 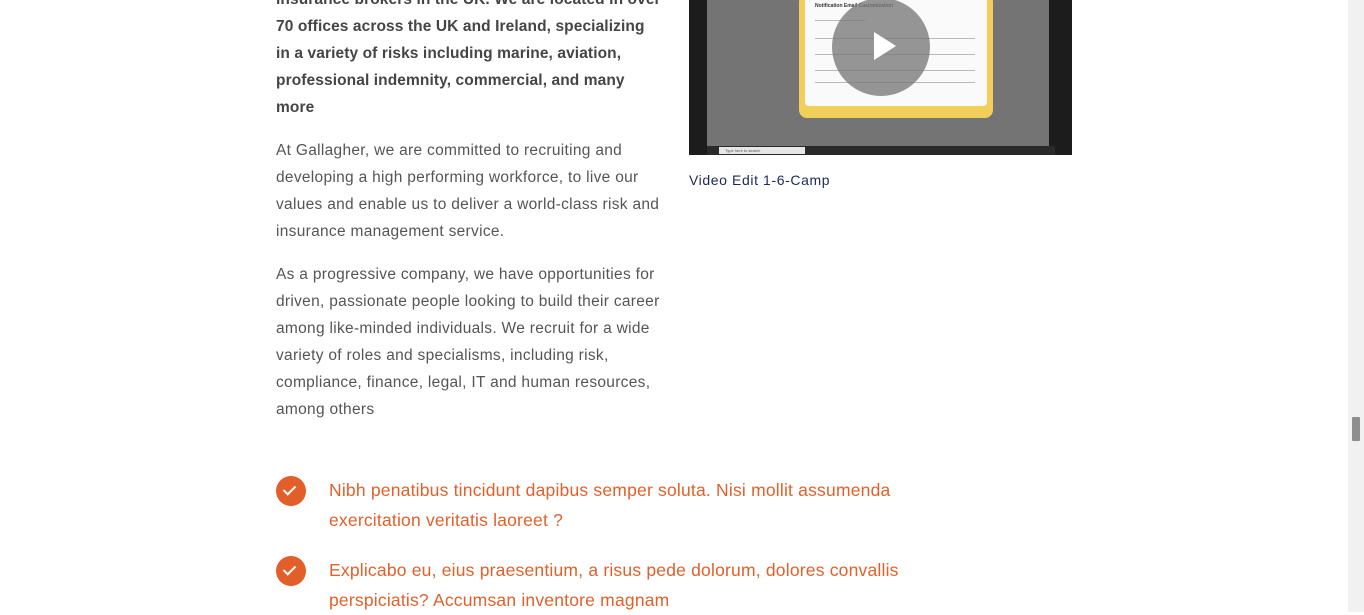 I want to click on thumbnail-taskbar: Type here to search, so click(x=881, y=150).